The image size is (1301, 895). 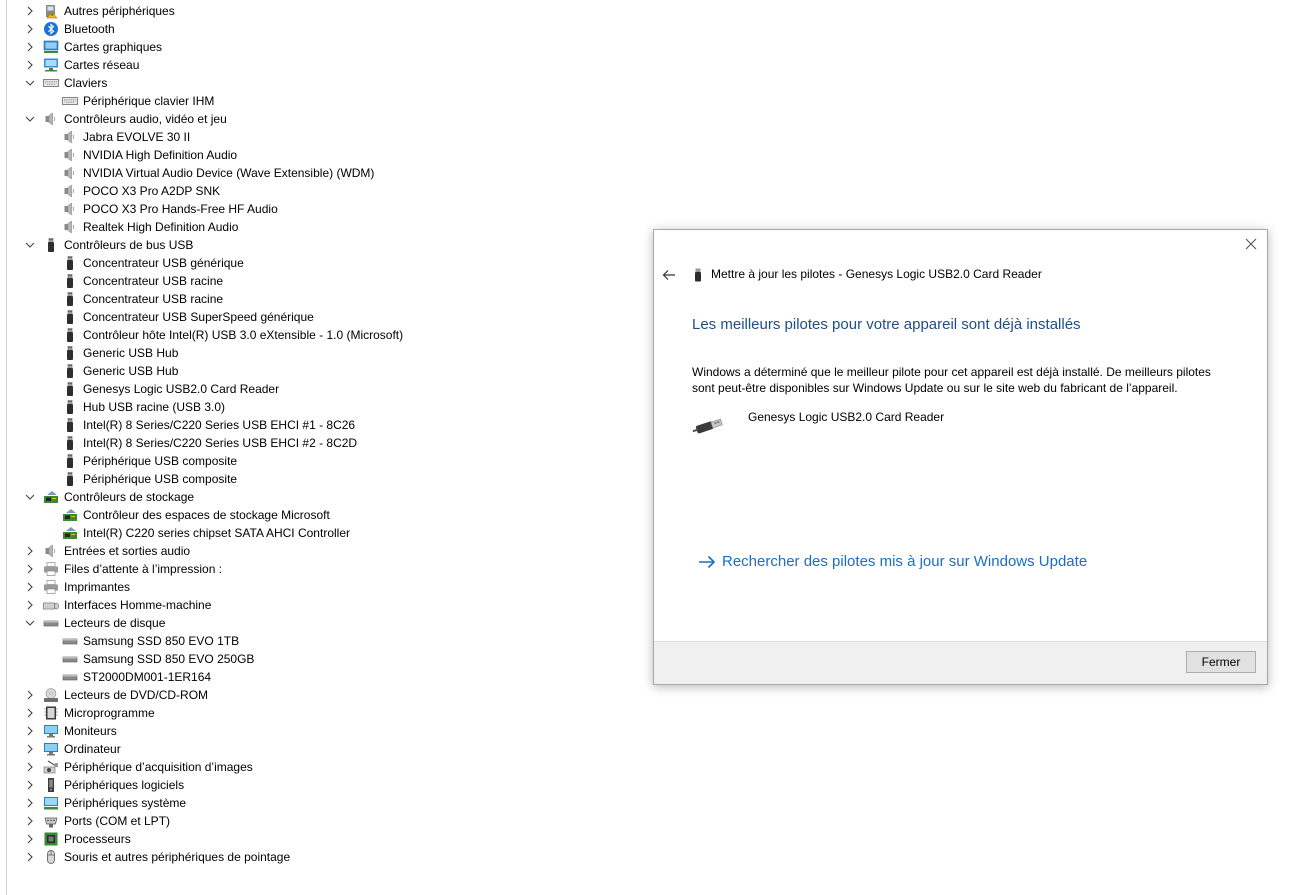 I want to click on tree-category-40: Moniteurs, so click(x=320, y=731).